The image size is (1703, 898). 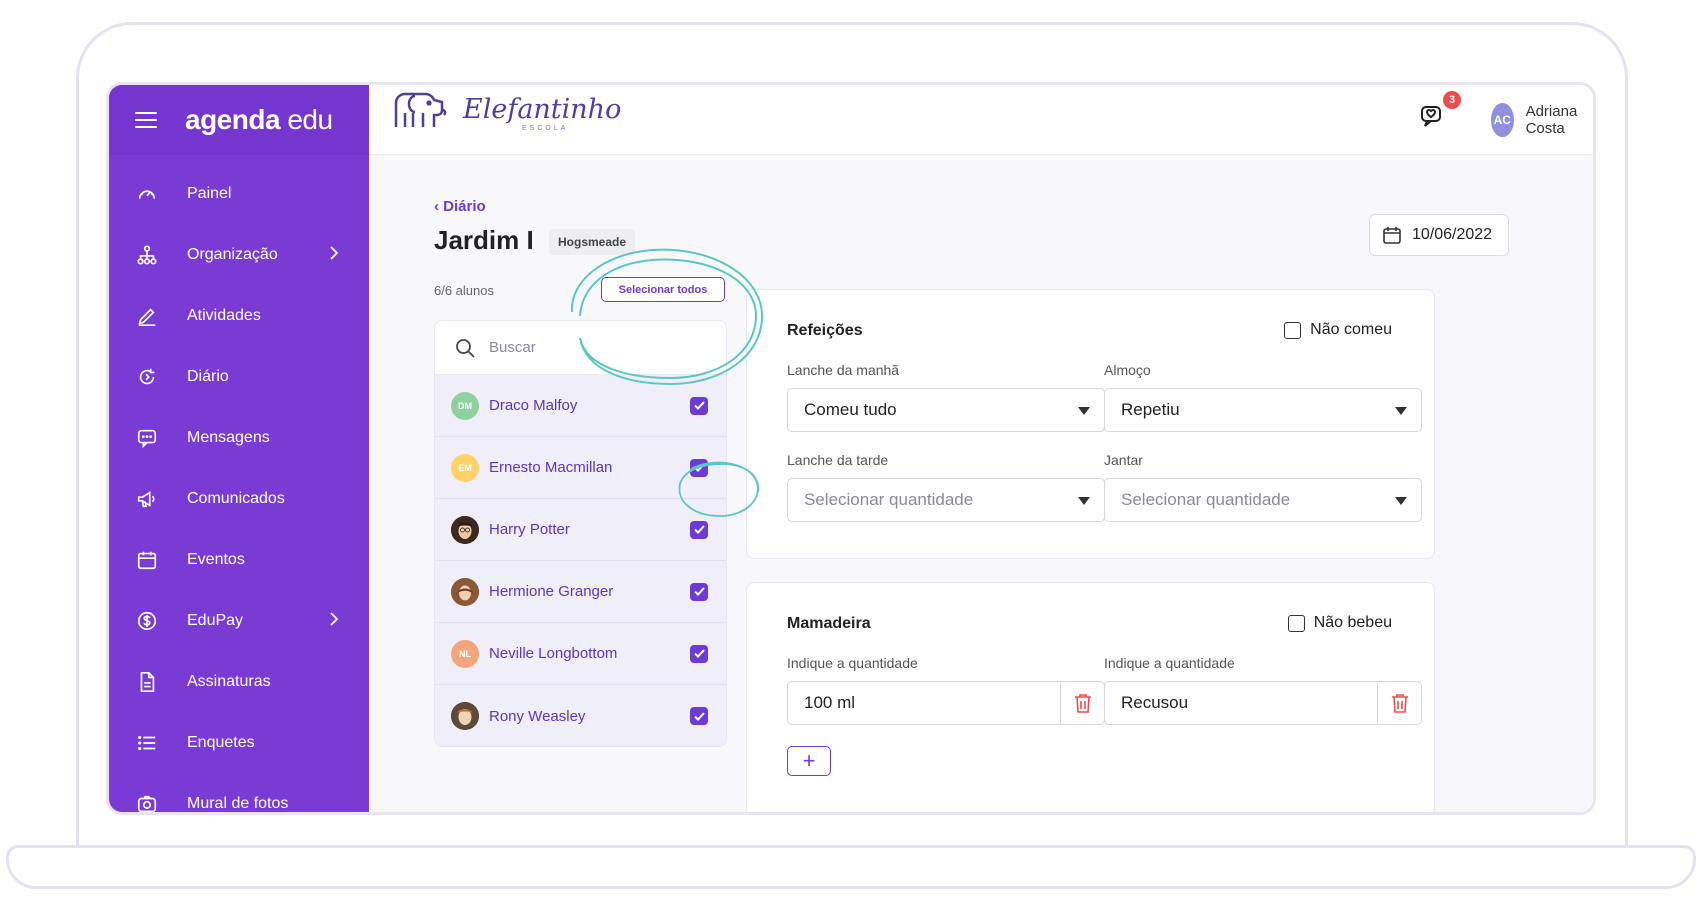 I want to click on date-value: 10/06/2022, so click(x=1452, y=234).